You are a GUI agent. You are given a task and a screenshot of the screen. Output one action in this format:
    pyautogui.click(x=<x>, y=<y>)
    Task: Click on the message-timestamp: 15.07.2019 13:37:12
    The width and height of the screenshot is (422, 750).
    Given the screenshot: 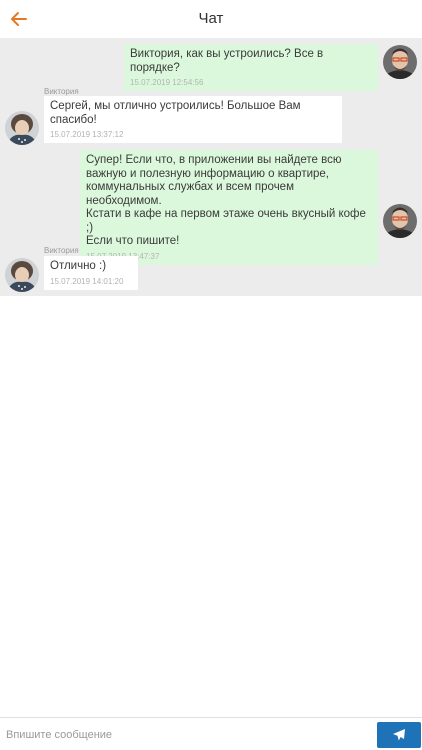 What is the action you would take?
    pyautogui.click(x=87, y=134)
    